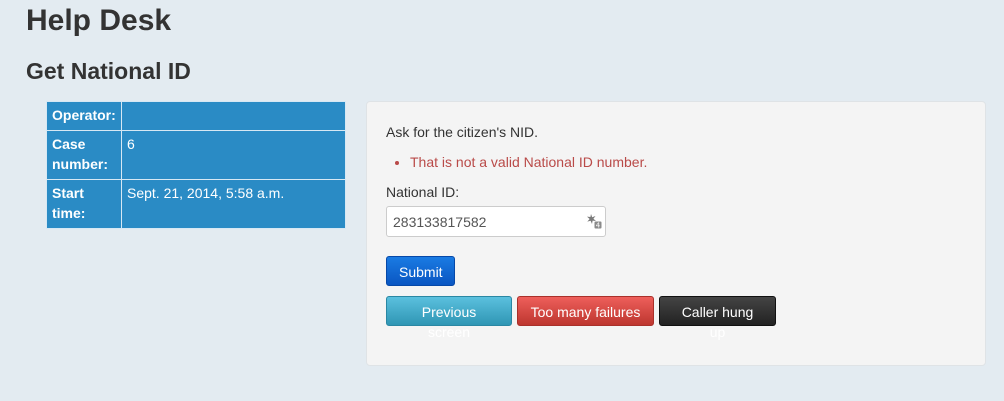 Image resolution: width=1004 pixels, height=401 pixels. I want to click on case-number-row: Case number: 6, so click(196, 155).